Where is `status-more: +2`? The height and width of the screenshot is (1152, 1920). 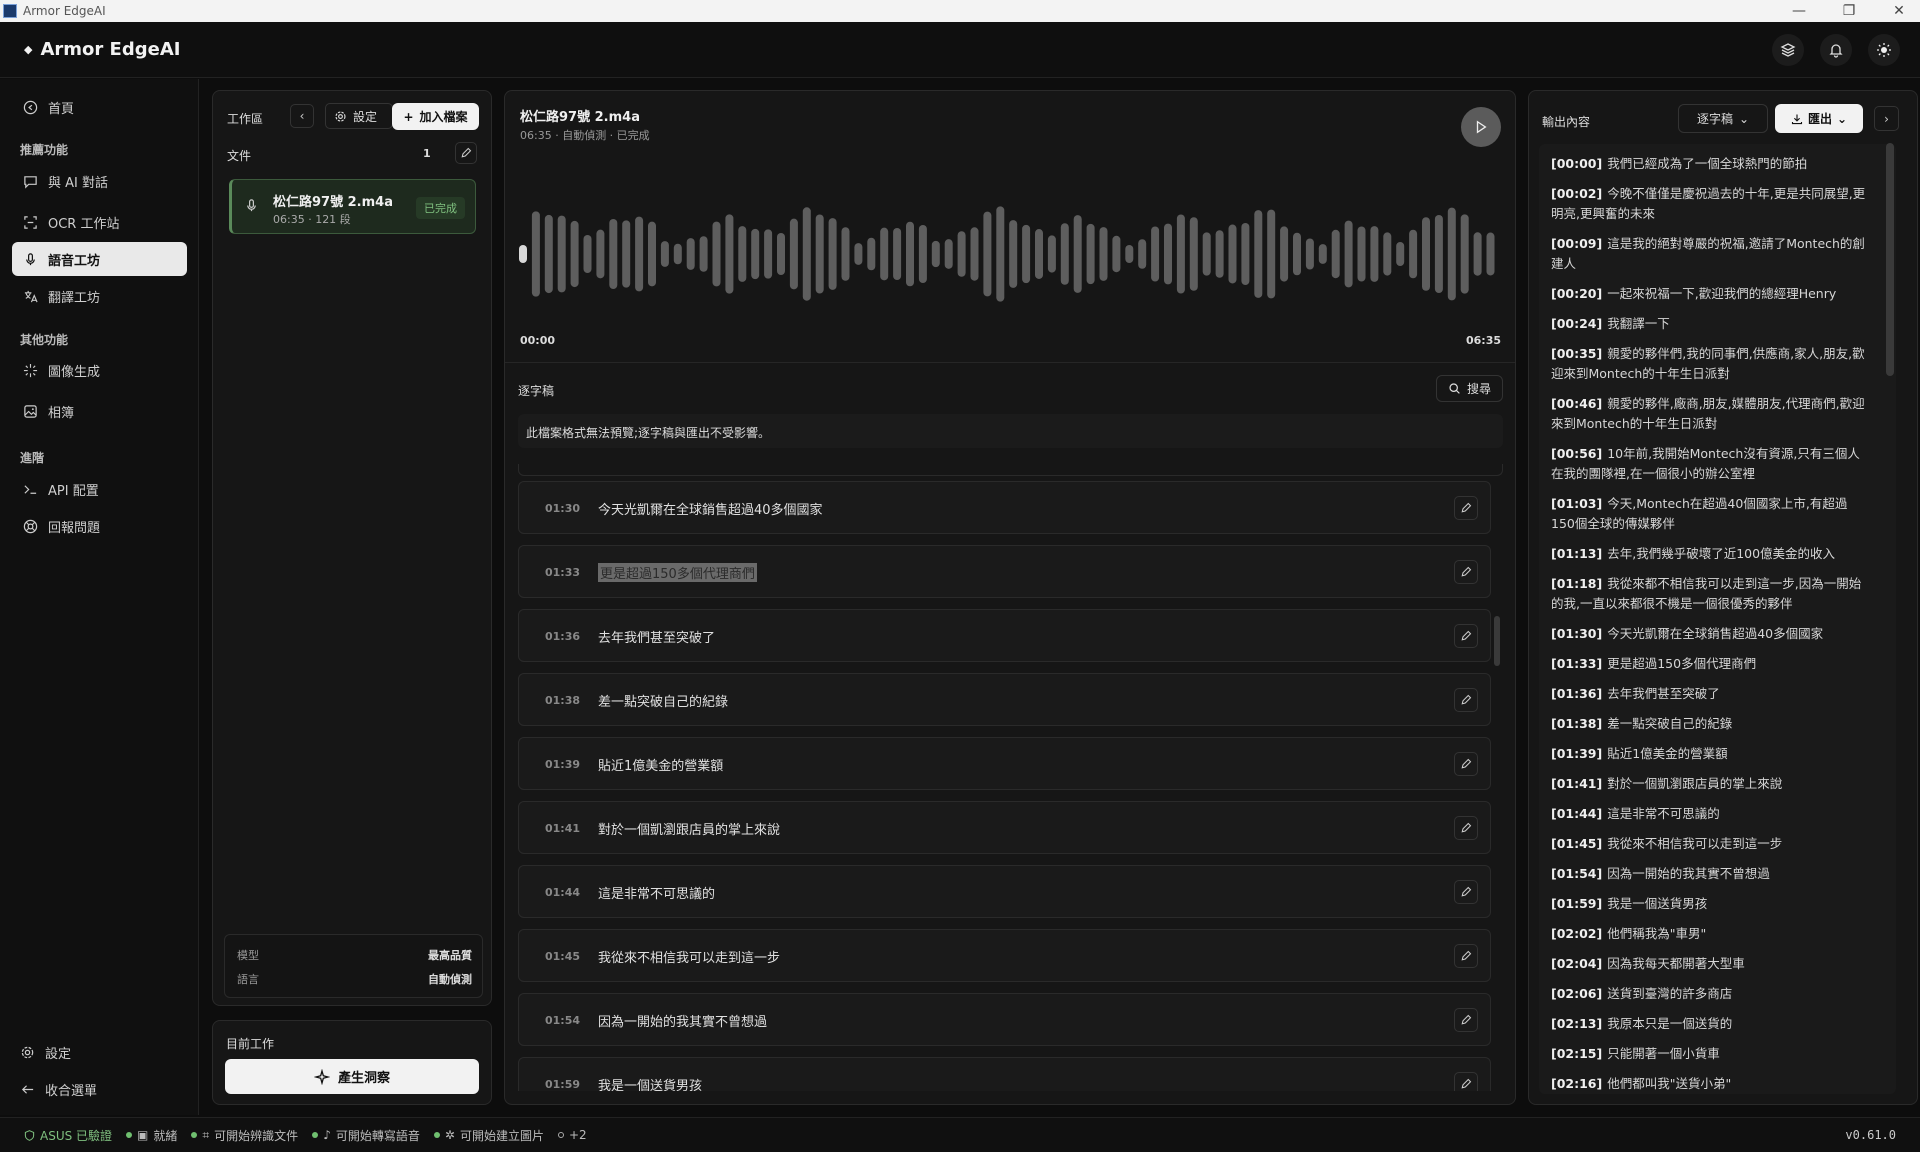
status-more: +2 is located at coordinates (572, 1135).